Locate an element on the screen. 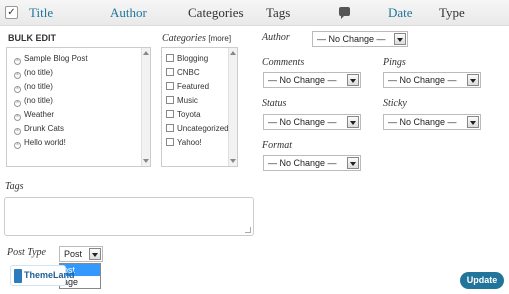 This screenshot has height=294, width=509. column-tags-header: Tags is located at coordinates (278, 12).